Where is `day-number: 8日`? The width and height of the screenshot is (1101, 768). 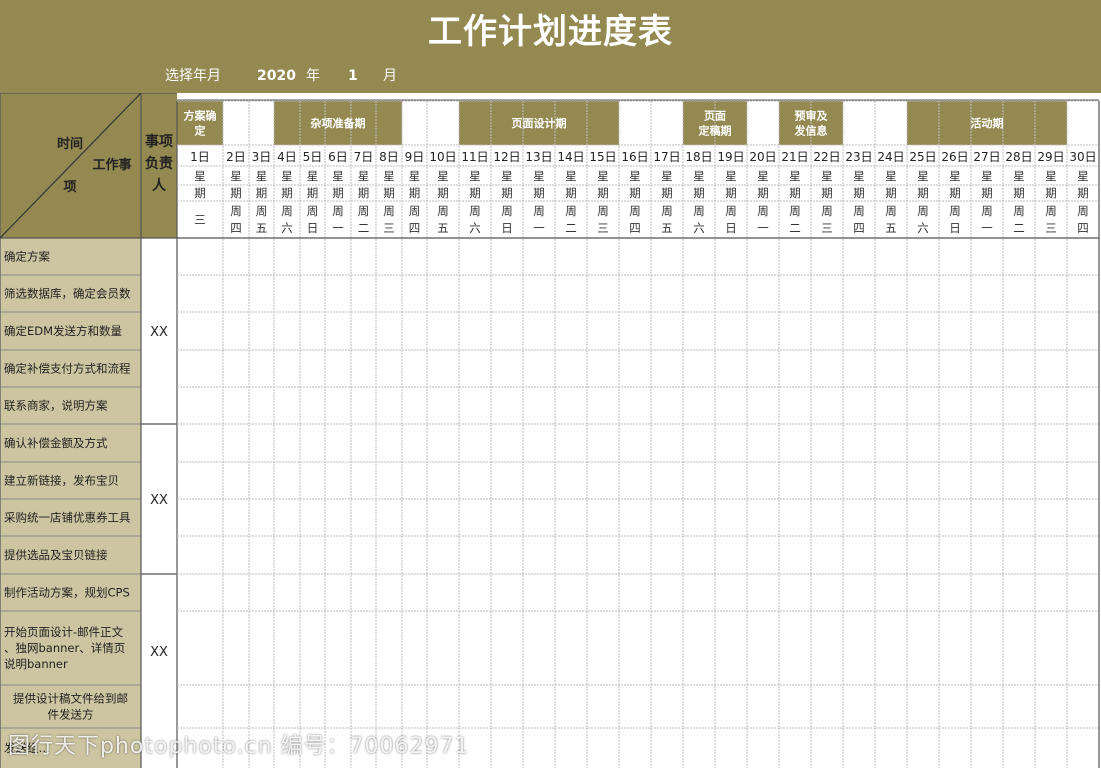 day-number: 8日 is located at coordinates (389, 157).